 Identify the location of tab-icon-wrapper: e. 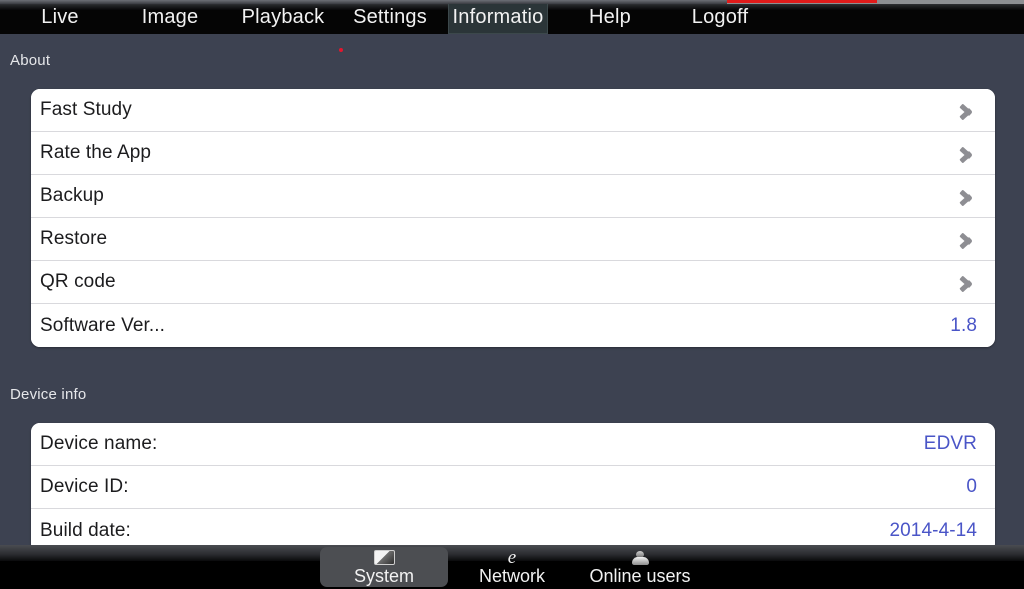
(512, 557).